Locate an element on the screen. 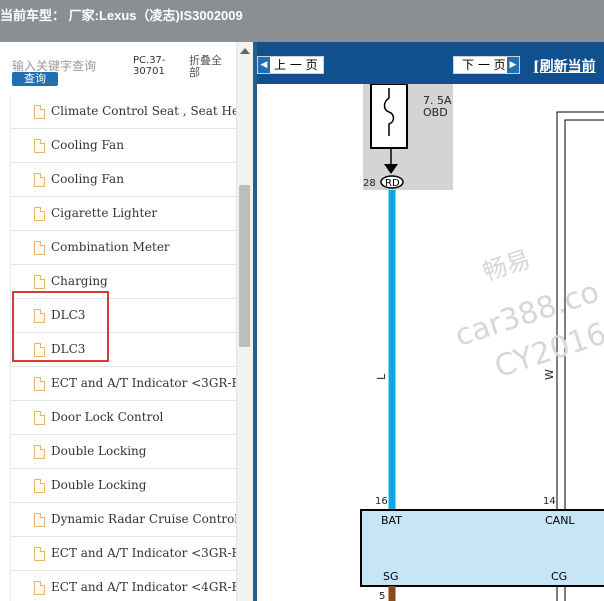 This screenshot has width=604, height=601. prev-page-button: ◀ 上 一 页 is located at coordinates (290, 65).